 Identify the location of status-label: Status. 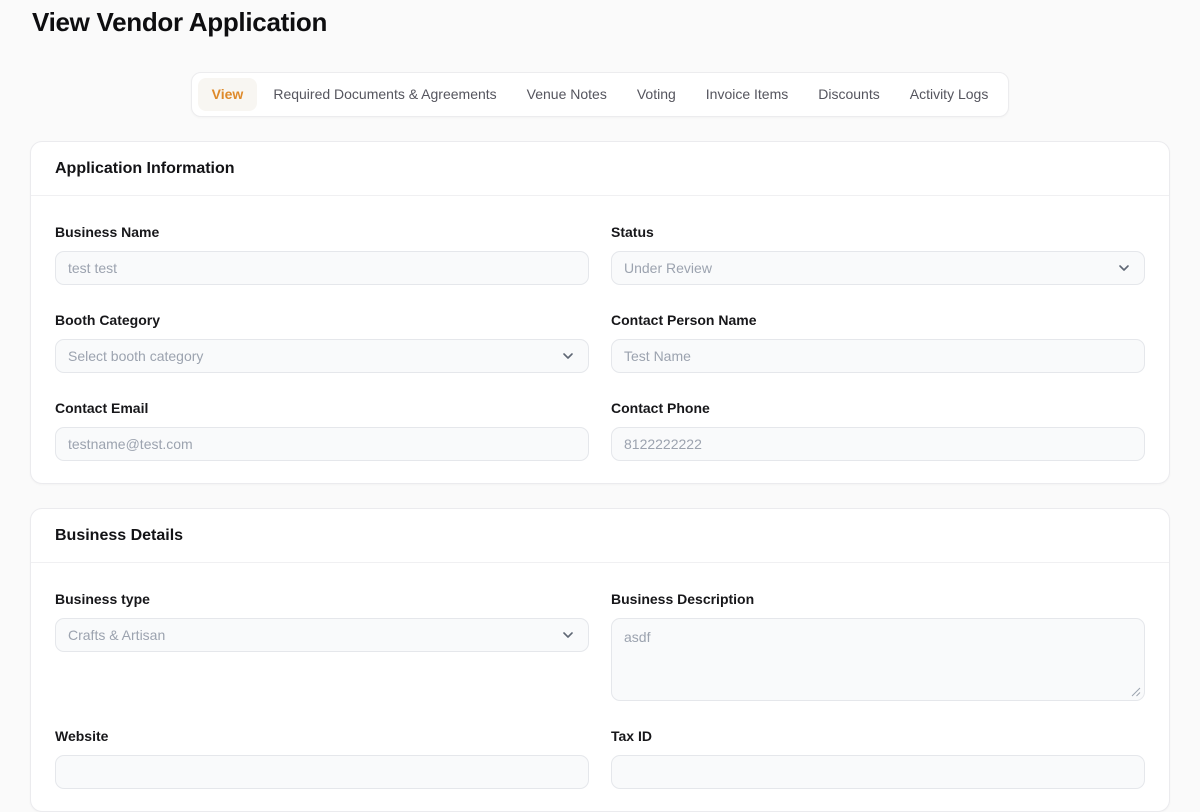
(632, 232).